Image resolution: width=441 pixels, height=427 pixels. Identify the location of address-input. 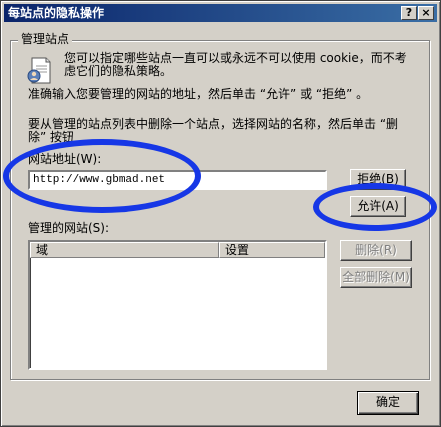
(177, 180).